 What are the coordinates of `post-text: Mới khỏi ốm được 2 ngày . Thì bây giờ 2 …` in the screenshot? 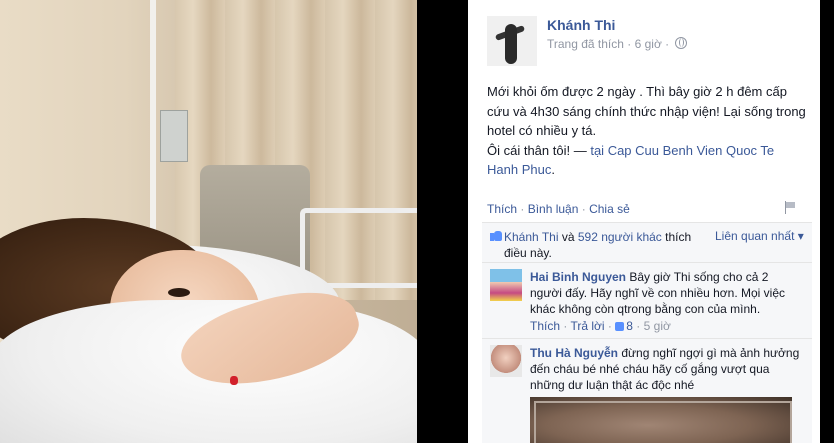 It's located at (647, 131).